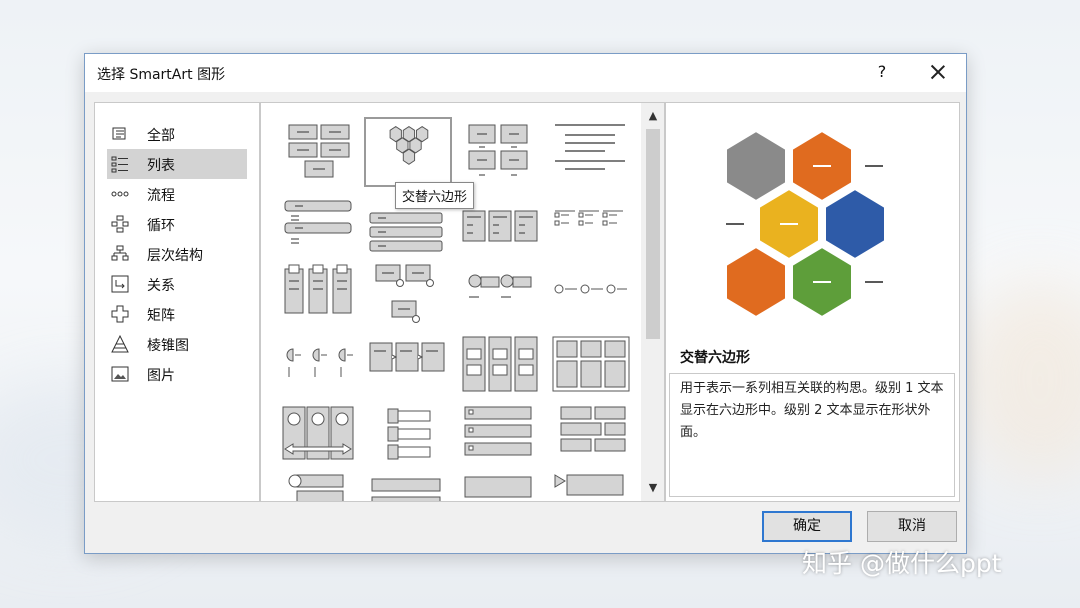 The image size is (1080, 608). Describe the element at coordinates (161, 376) in the screenshot. I see `category-label: 图片` at that location.